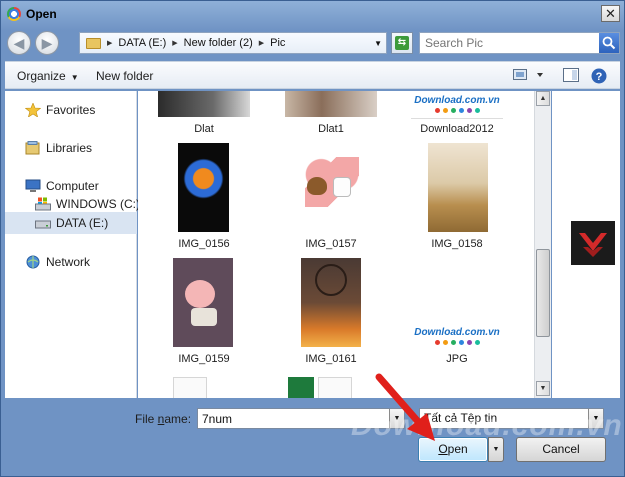 This screenshot has height=477, width=625. I want to click on close-button: ✕, so click(610, 13).